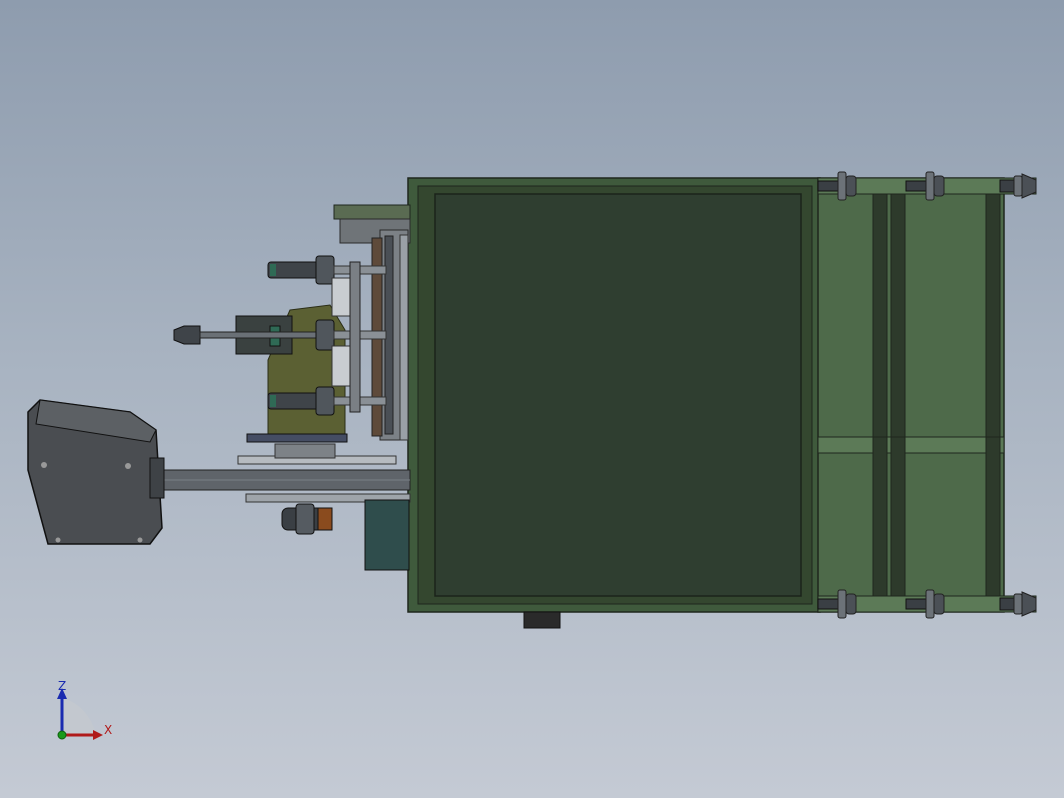  Describe the element at coordinates (542, 620) in the screenshot. I see `bottom-connector` at that location.